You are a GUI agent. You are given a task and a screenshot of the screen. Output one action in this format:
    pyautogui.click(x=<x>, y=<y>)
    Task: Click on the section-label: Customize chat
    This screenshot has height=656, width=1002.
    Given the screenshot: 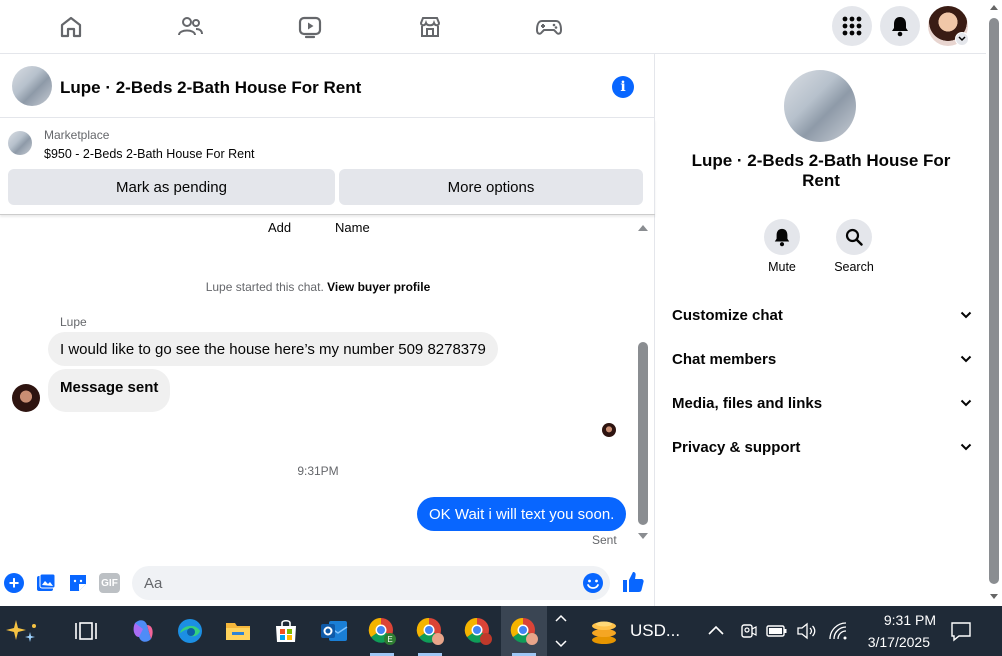 What is the action you would take?
    pyautogui.click(x=727, y=315)
    